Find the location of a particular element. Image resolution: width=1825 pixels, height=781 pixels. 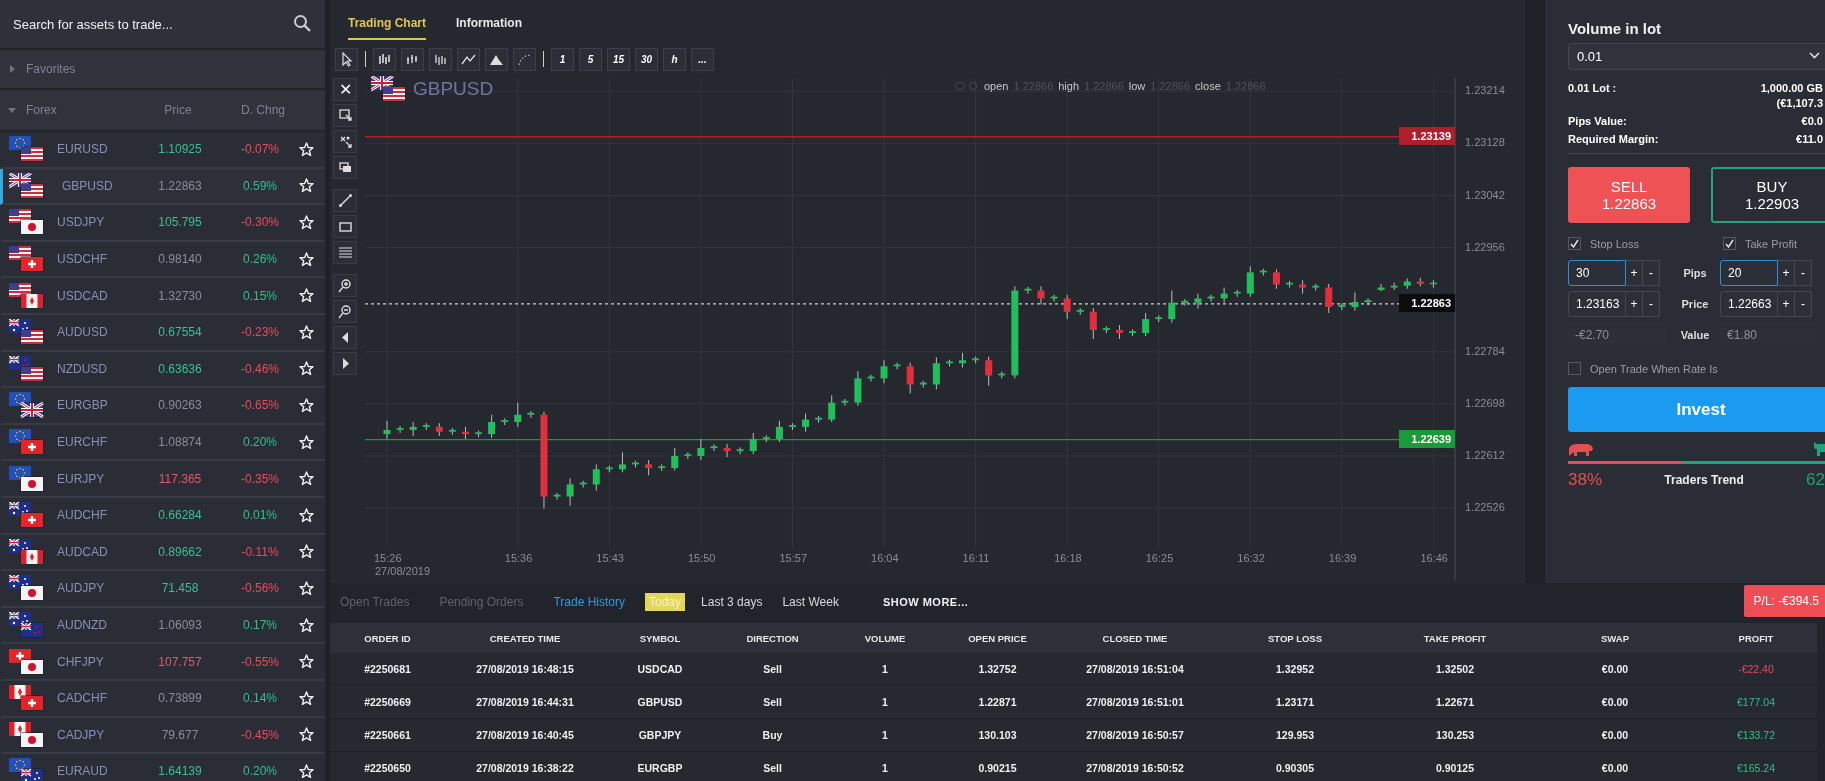

check-icon is located at coordinates (1729, 243).